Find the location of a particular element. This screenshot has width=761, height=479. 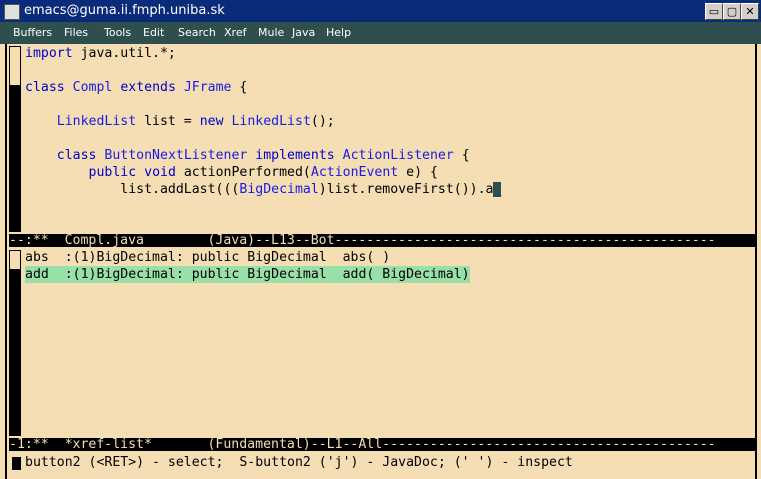

window-icon is located at coordinates (12, 12).